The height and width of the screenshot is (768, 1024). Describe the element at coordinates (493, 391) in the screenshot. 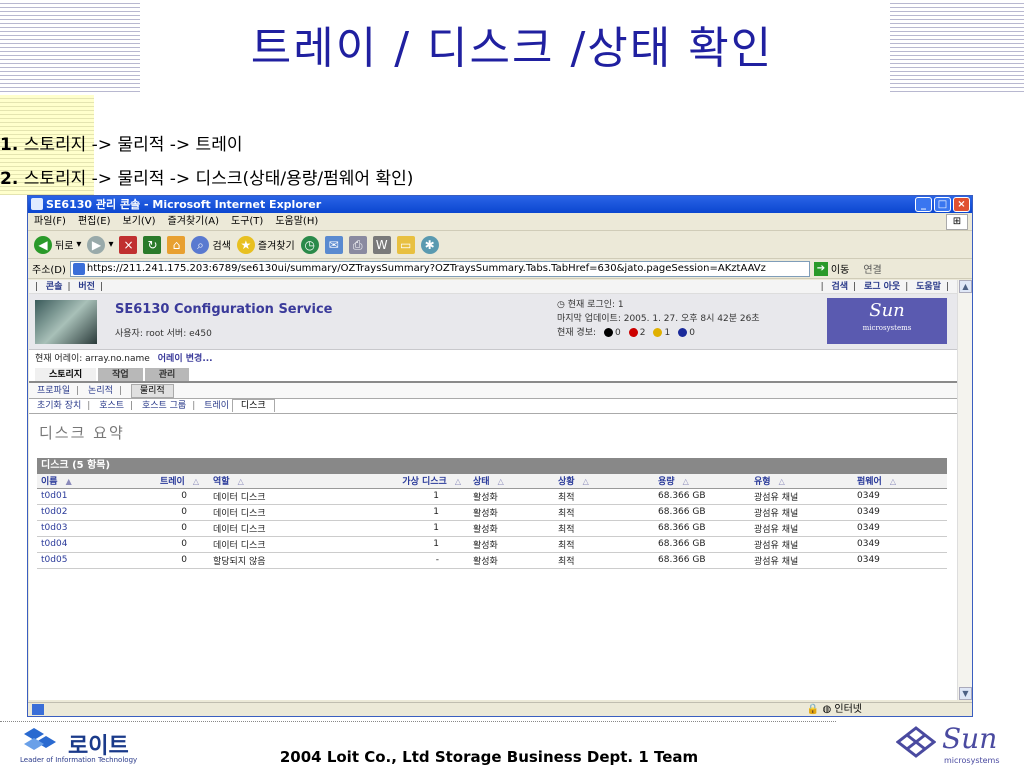

I see `secondary-tabs: 프로파일 | 논리적 | 물리적` at that location.